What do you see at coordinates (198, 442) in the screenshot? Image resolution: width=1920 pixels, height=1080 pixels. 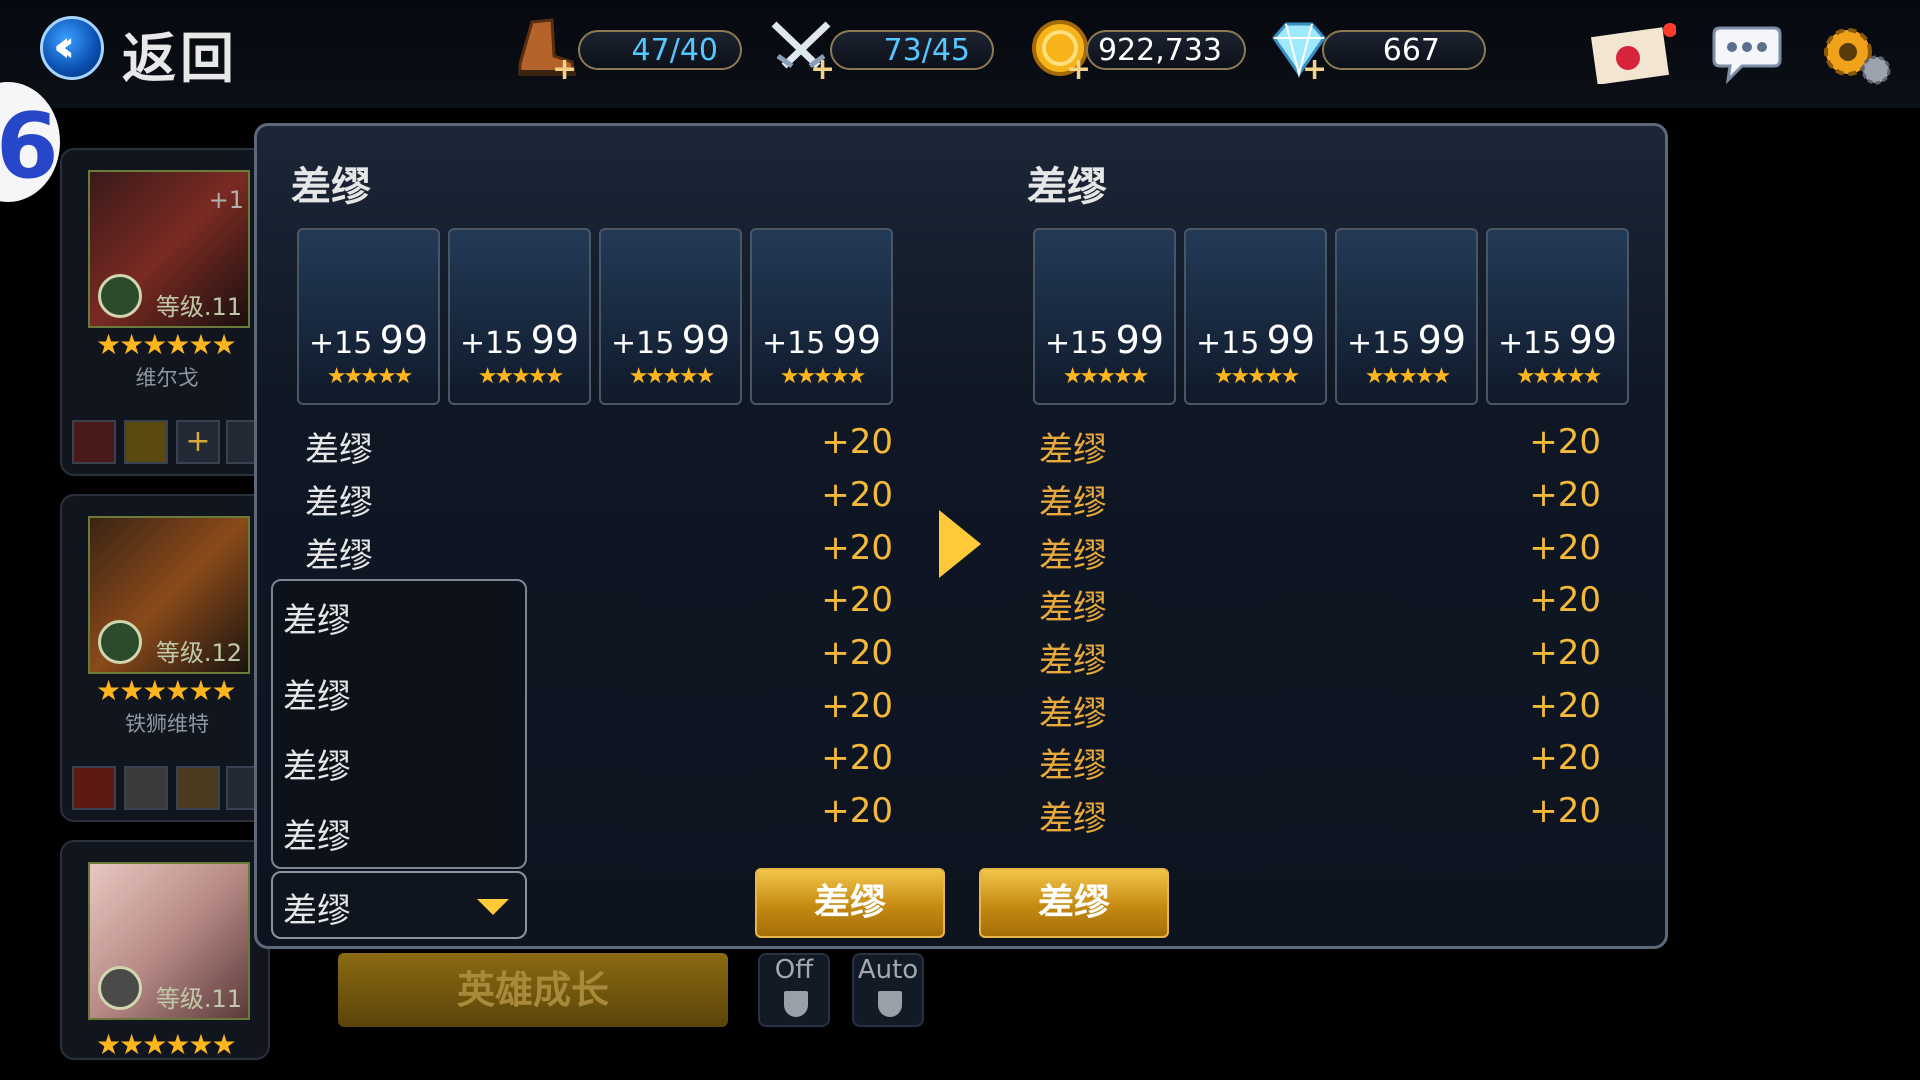 I see `add-equip-icon: +` at bounding box center [198, 442].